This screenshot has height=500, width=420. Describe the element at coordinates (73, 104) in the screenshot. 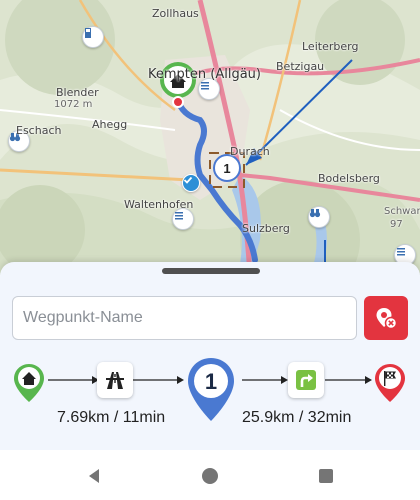

I see `map-label-blender-altitude: 1072 m` at that location.